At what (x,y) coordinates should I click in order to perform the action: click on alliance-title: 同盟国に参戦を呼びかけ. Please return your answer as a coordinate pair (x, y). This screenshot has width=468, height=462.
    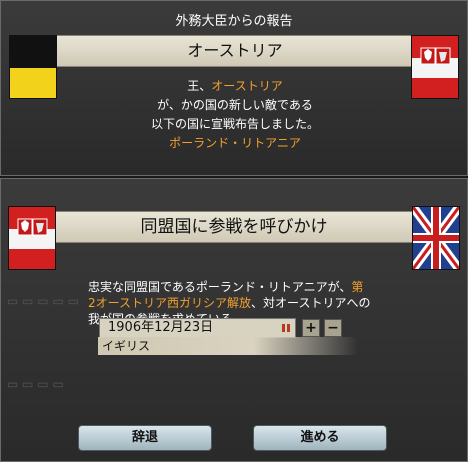
    Looking at the image, I should click on (234, 227).